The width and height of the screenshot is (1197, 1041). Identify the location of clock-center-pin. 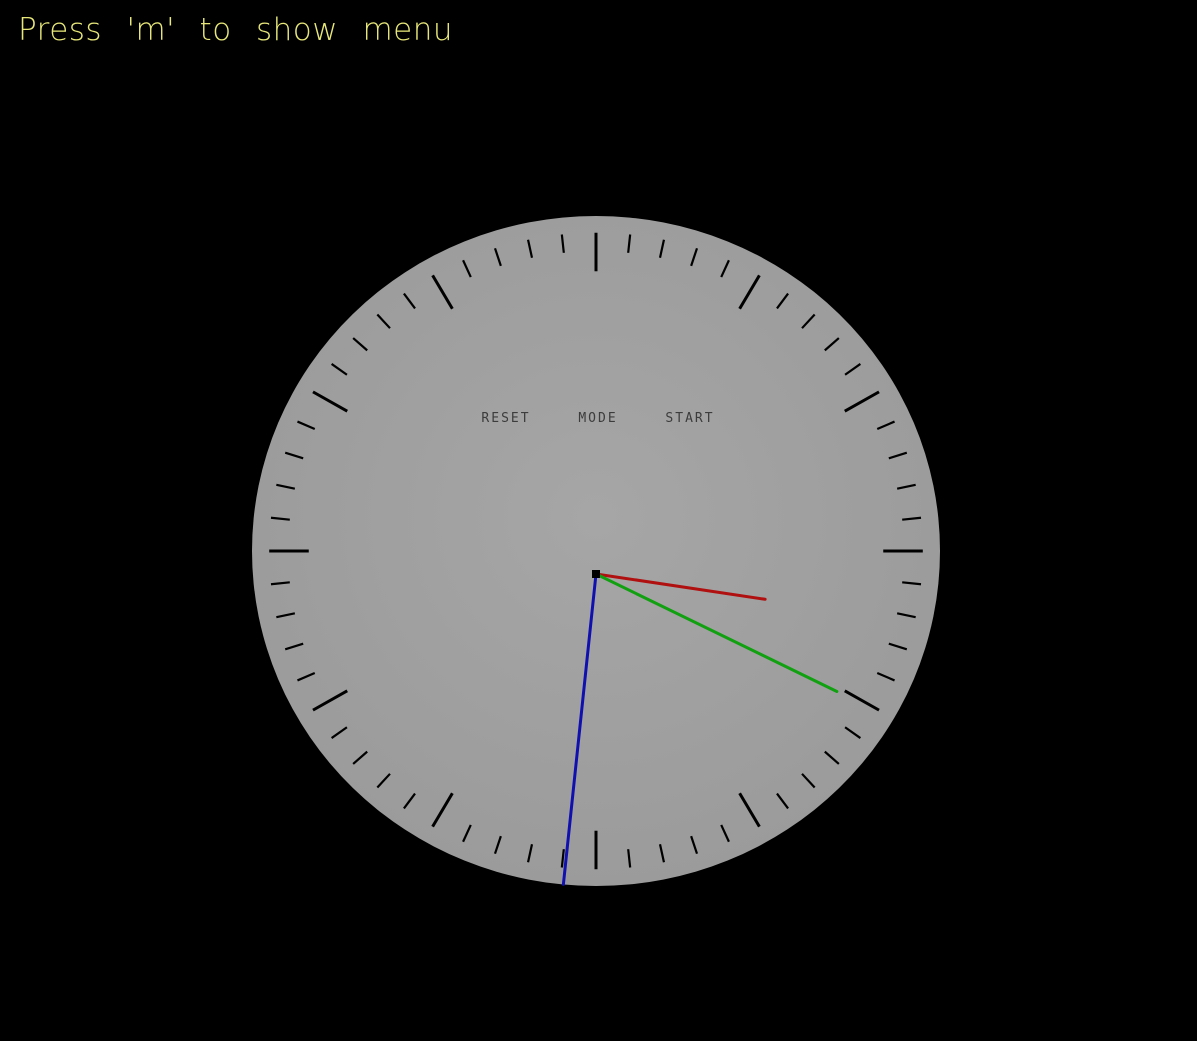
(596, 574).